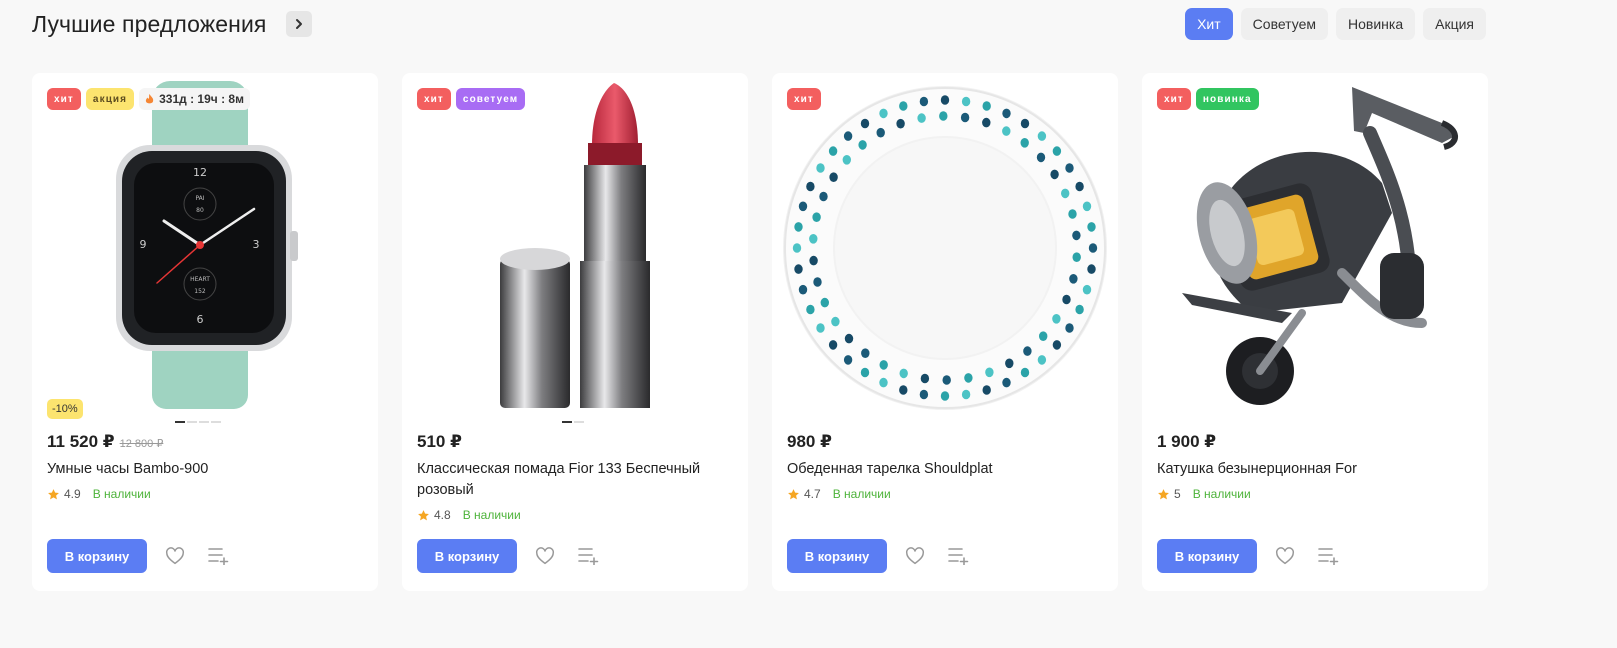  Describe the element at coordinates (1454, 24) in the screenshot. I see `filter-tab-promo: Акция` at that location.